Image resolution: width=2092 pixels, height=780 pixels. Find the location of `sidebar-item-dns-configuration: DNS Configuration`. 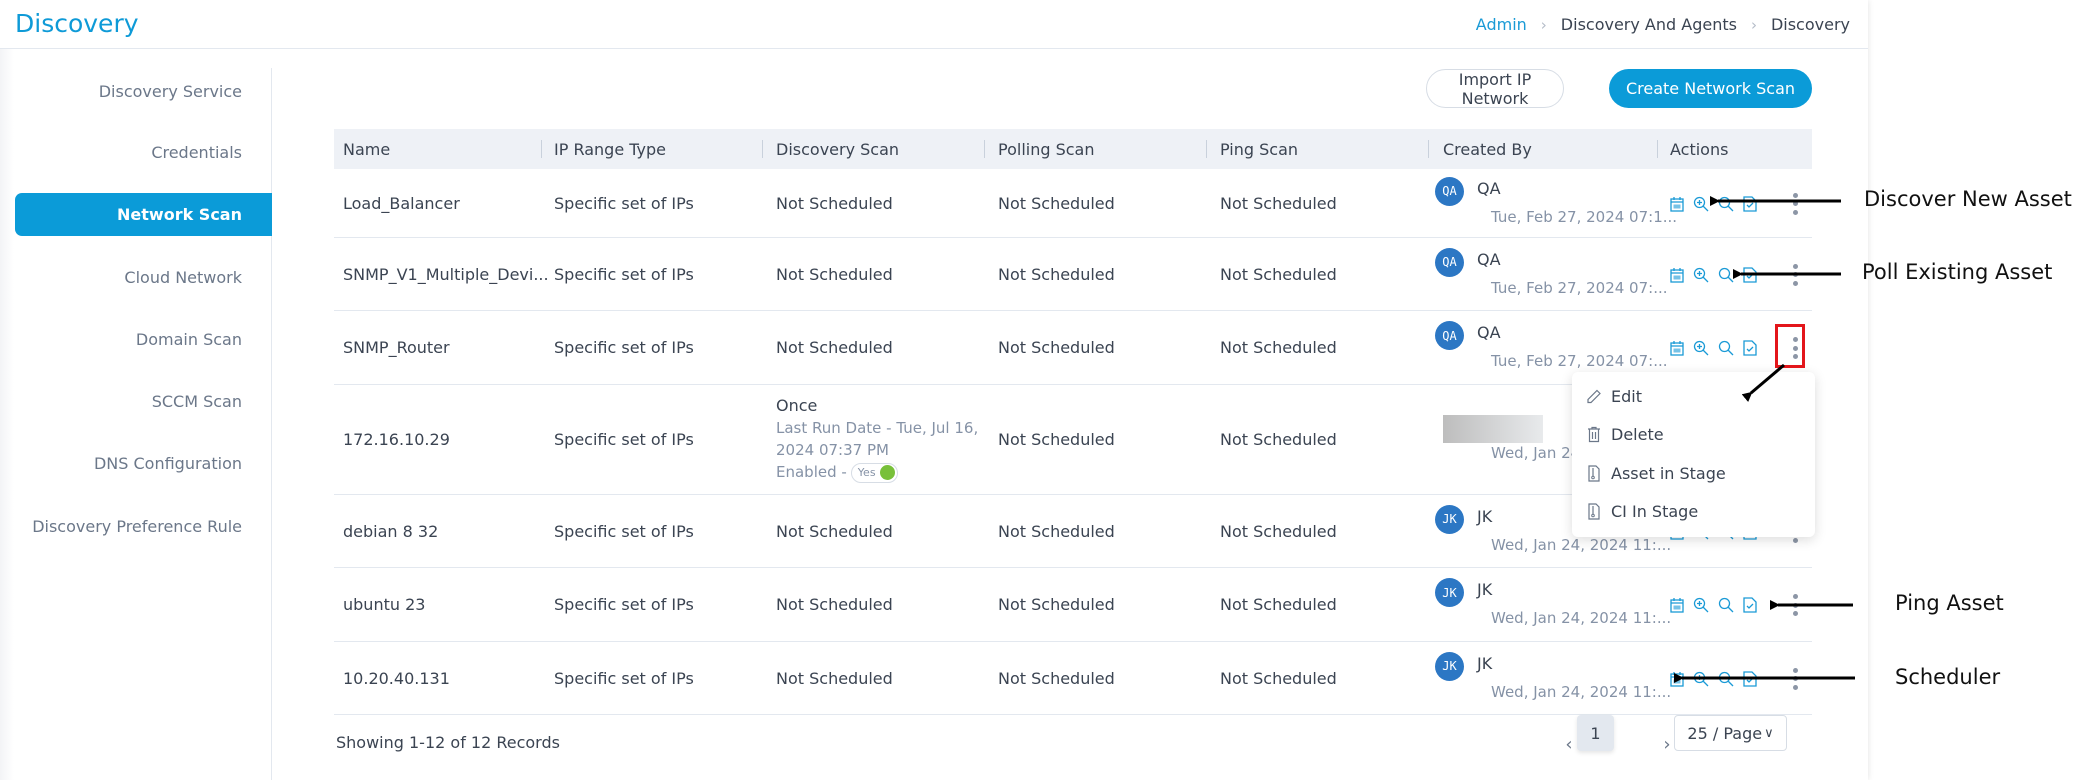

sidebar-item-dns-configuration: DNS Configuration is located at coordinates (143, 463).